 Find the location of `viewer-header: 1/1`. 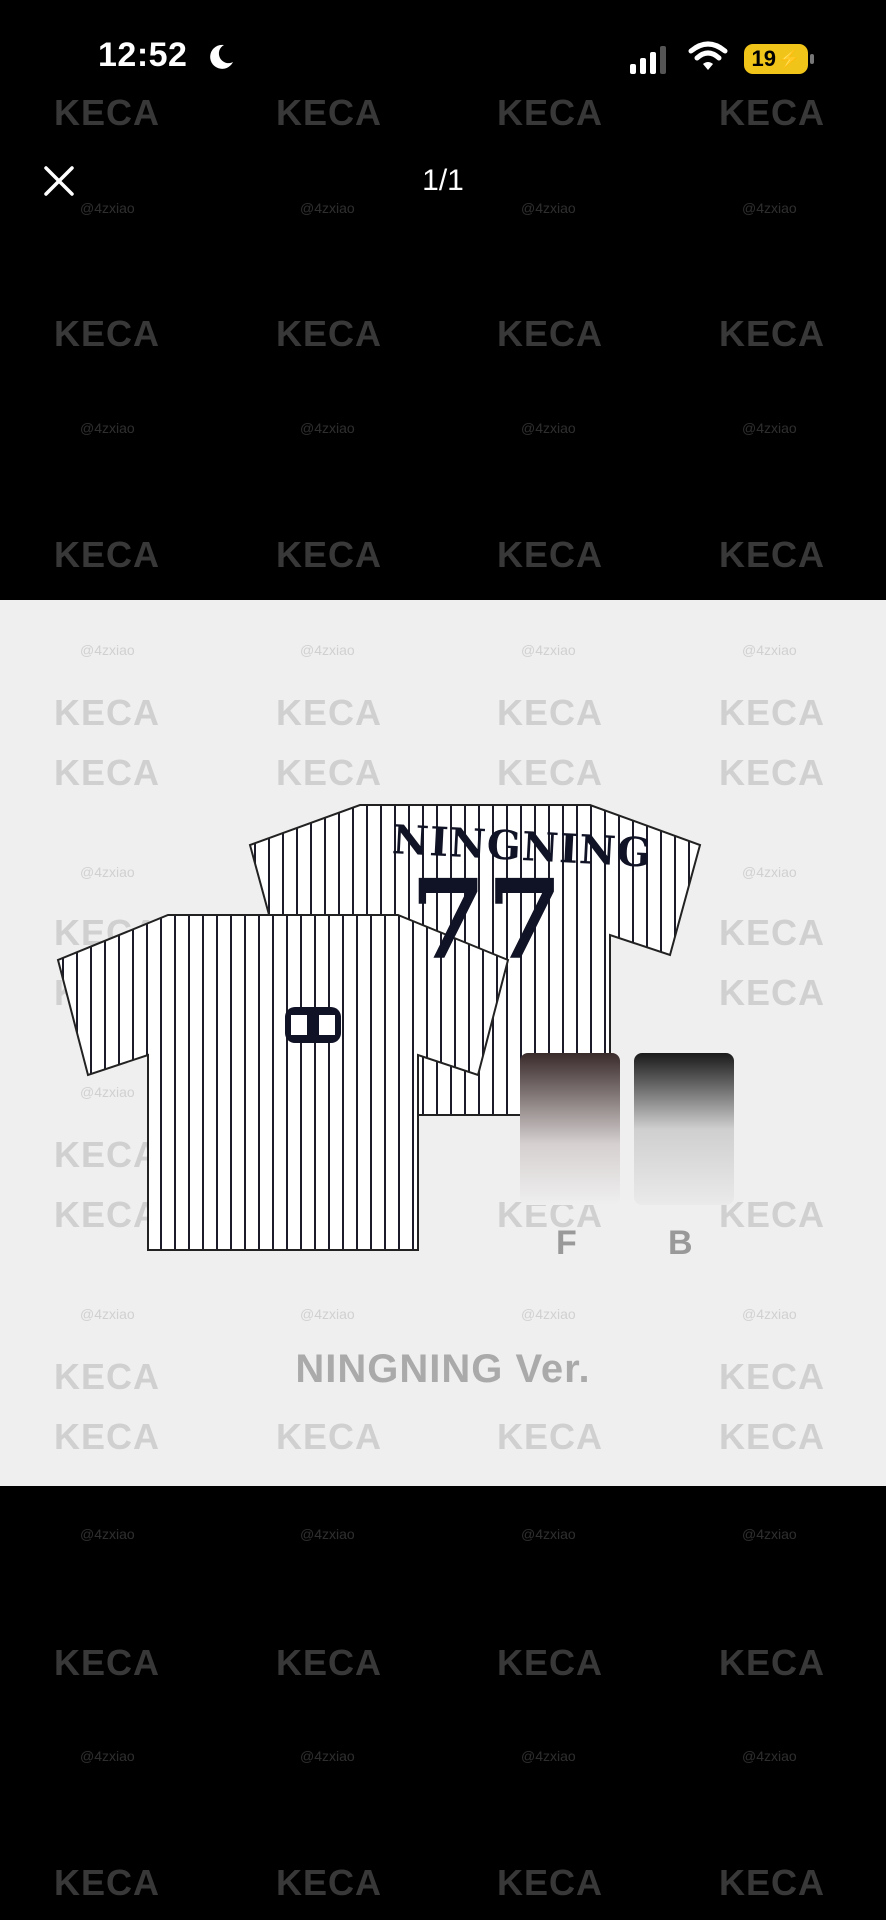

viewer-header: 1/1 is located at coordinates (443, 185).